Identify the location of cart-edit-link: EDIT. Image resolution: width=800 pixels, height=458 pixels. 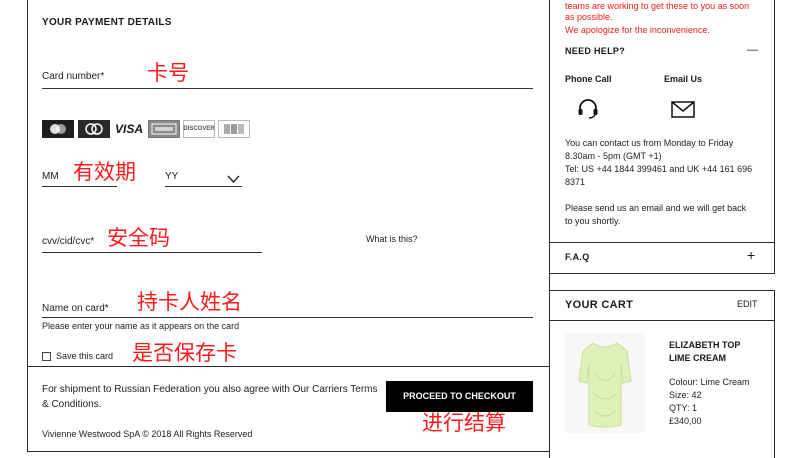
(747, 304).